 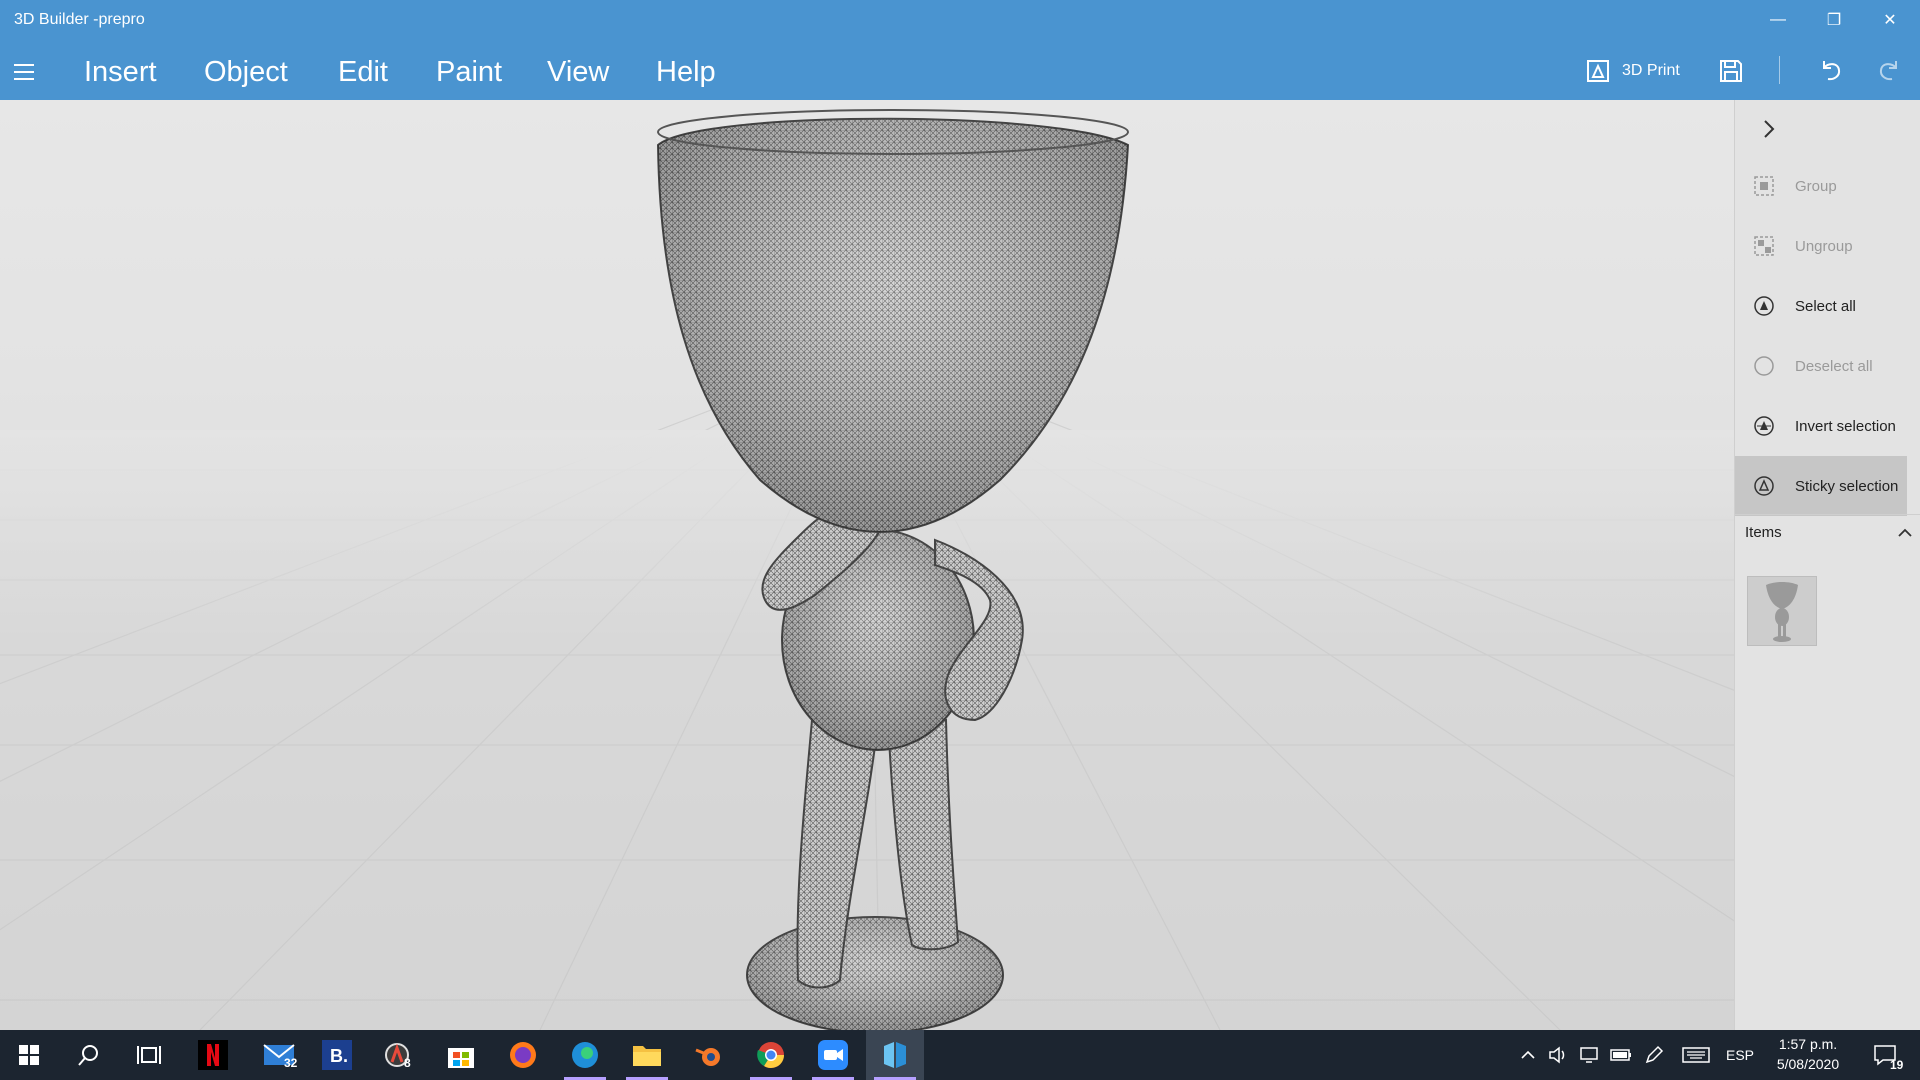 I want to click on sticky-selection-label: Sticky selection, so click(x=1847, y=486).